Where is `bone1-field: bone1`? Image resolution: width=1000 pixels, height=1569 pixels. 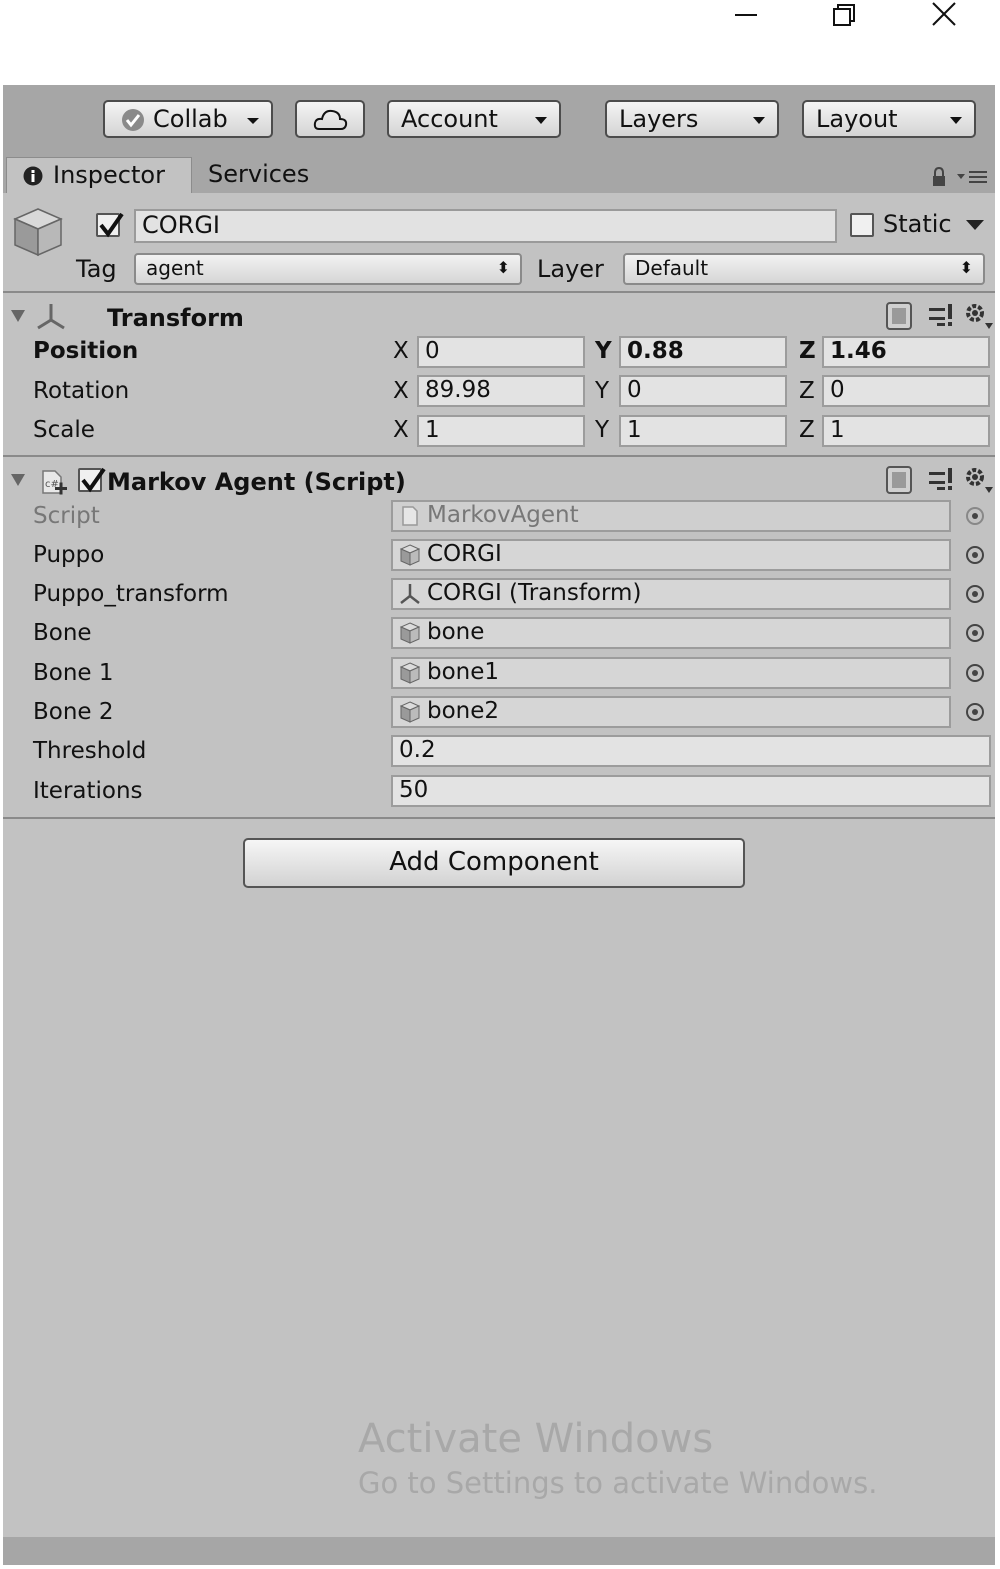
bone1-field: bone1 is located at coordinates (671, 673).